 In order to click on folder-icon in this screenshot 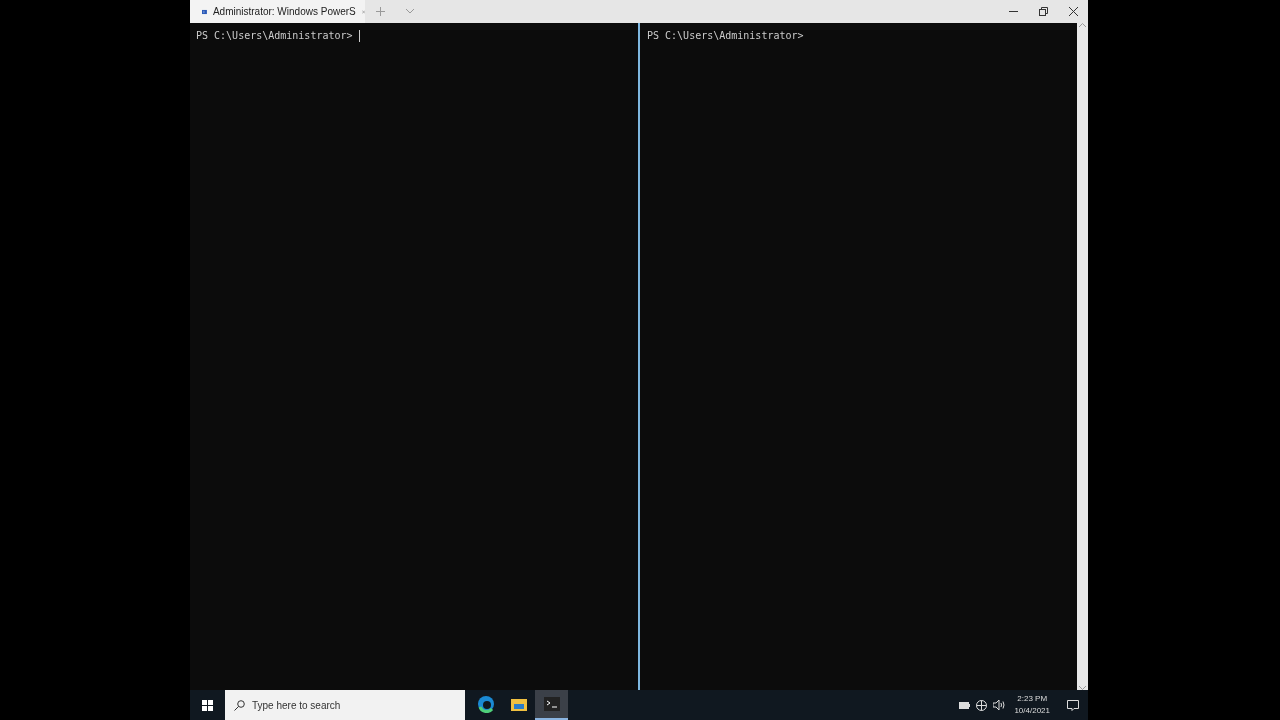, I will do `click(518, 704)`.